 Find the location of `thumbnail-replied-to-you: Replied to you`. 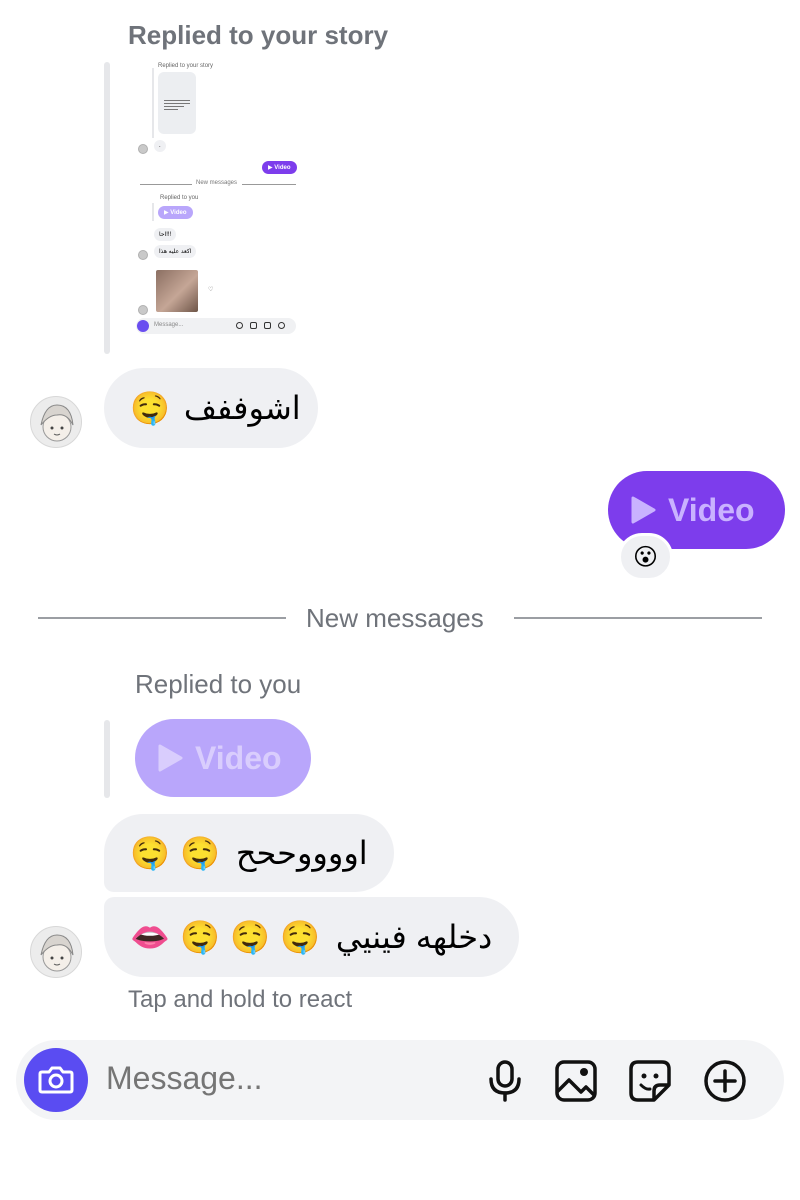

thumbnail-replied-to-you: Replied to you is located at coordinates (179, 198).